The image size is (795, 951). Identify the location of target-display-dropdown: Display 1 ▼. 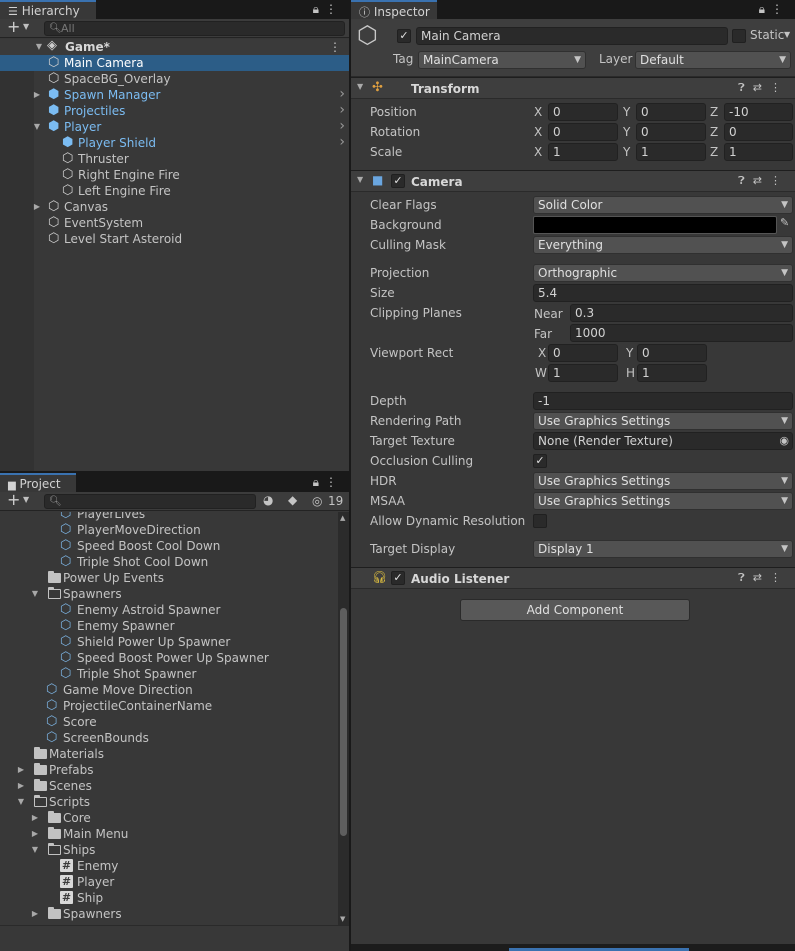
(663, 549).